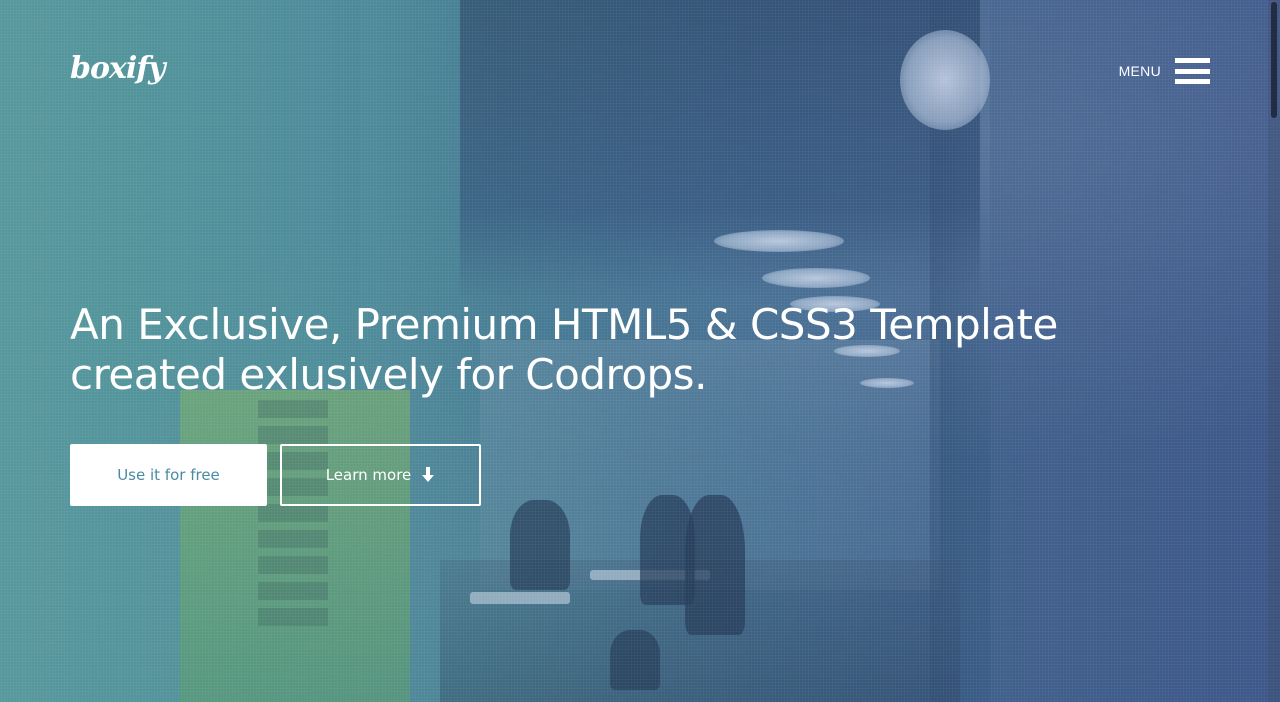 The image size is (1280, 702). What do you see at coordinates (118, 69) in the screenshot?
I see `site-logo: boxify` at bounding box center [118, 69].